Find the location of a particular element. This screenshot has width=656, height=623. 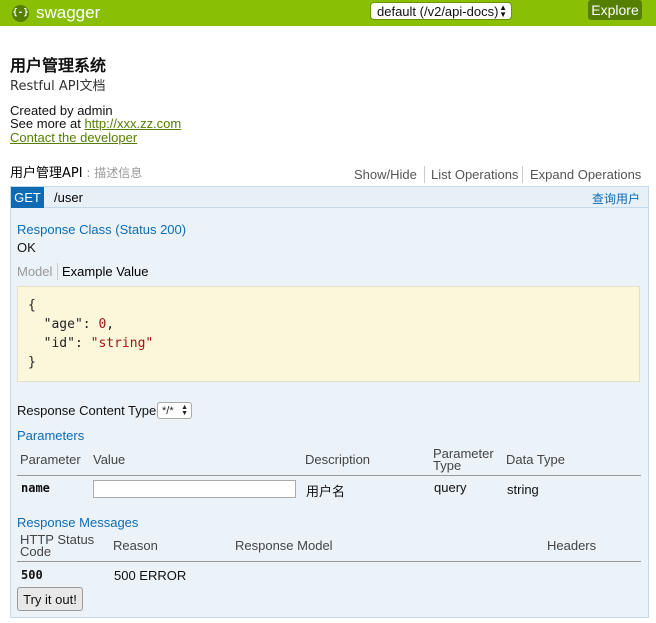

param-data-type: string is located at coordinates (523, 489).